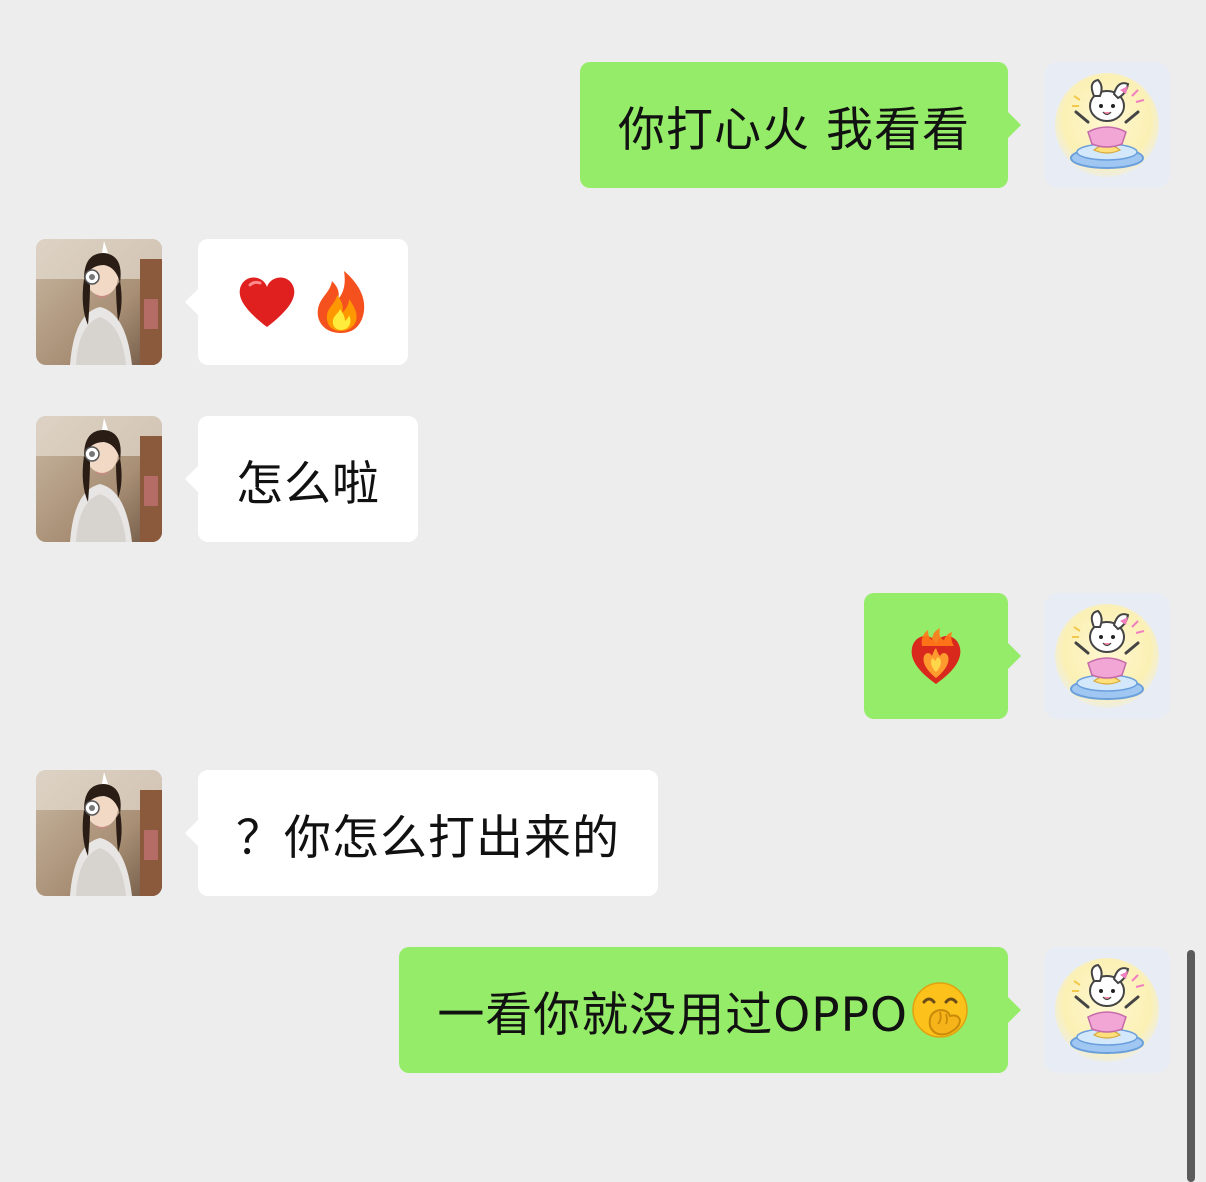 Image resolution: width=1206 pixels, height=1182 pixels. Describe the element at coordinates (428, 838) in the screenshot. I see `message-text: ？你怎么打出来的` at that location.